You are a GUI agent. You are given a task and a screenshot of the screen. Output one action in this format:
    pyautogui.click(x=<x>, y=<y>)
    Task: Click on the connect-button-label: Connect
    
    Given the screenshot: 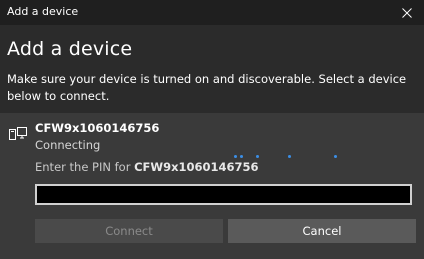 What is the action you would take?
    pyautogui.click(x=129, y=231)
    